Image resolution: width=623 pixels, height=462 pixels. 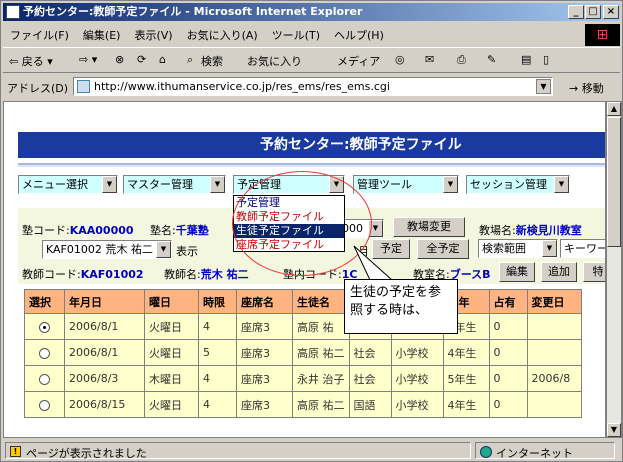 What do you see at coordinates (222, 35) in the screenshot?
I see `menu-favorites: お気に入り(A)` at bounding box center [222, 35].